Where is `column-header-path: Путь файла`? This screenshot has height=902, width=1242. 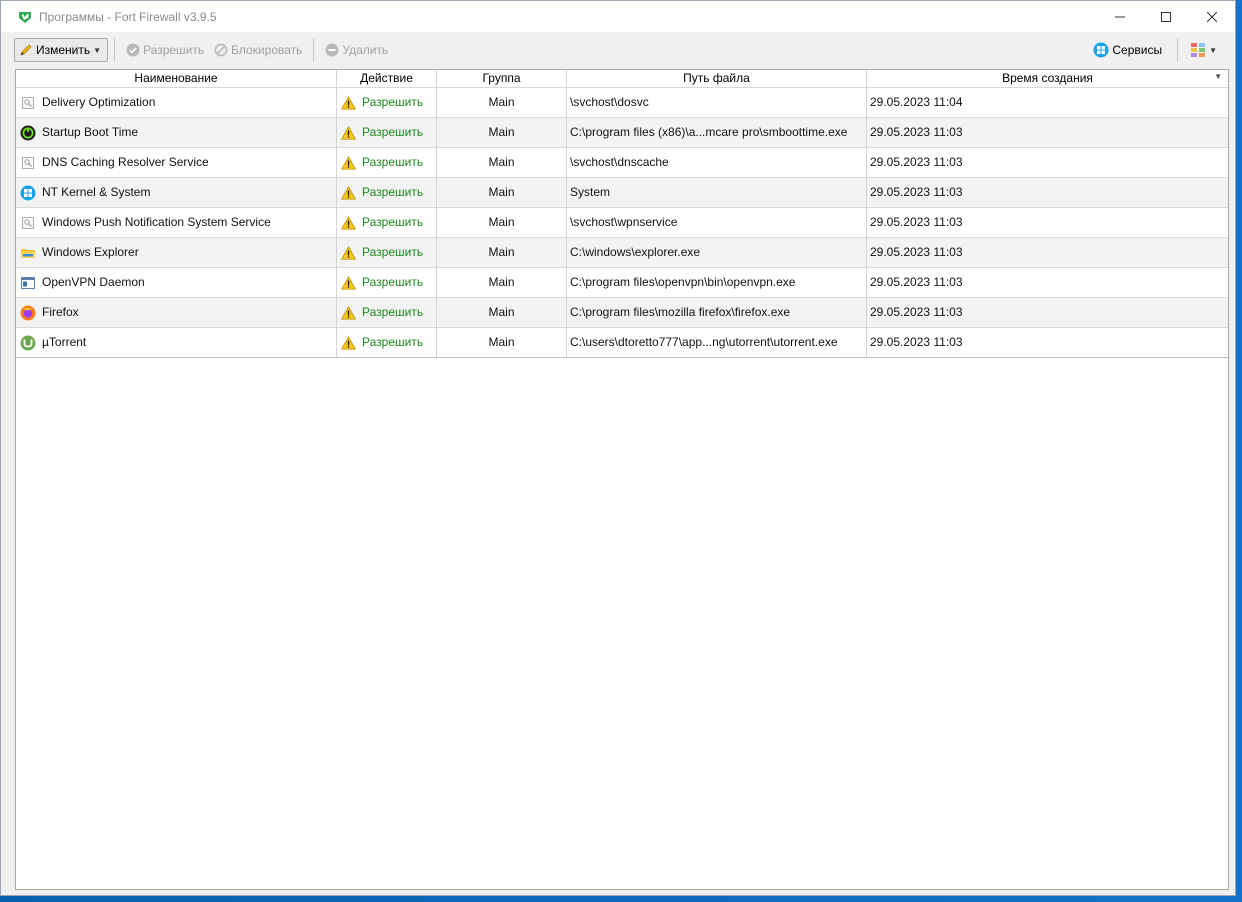
column-header-path: Путь файла is located at coordinates (717, 79).